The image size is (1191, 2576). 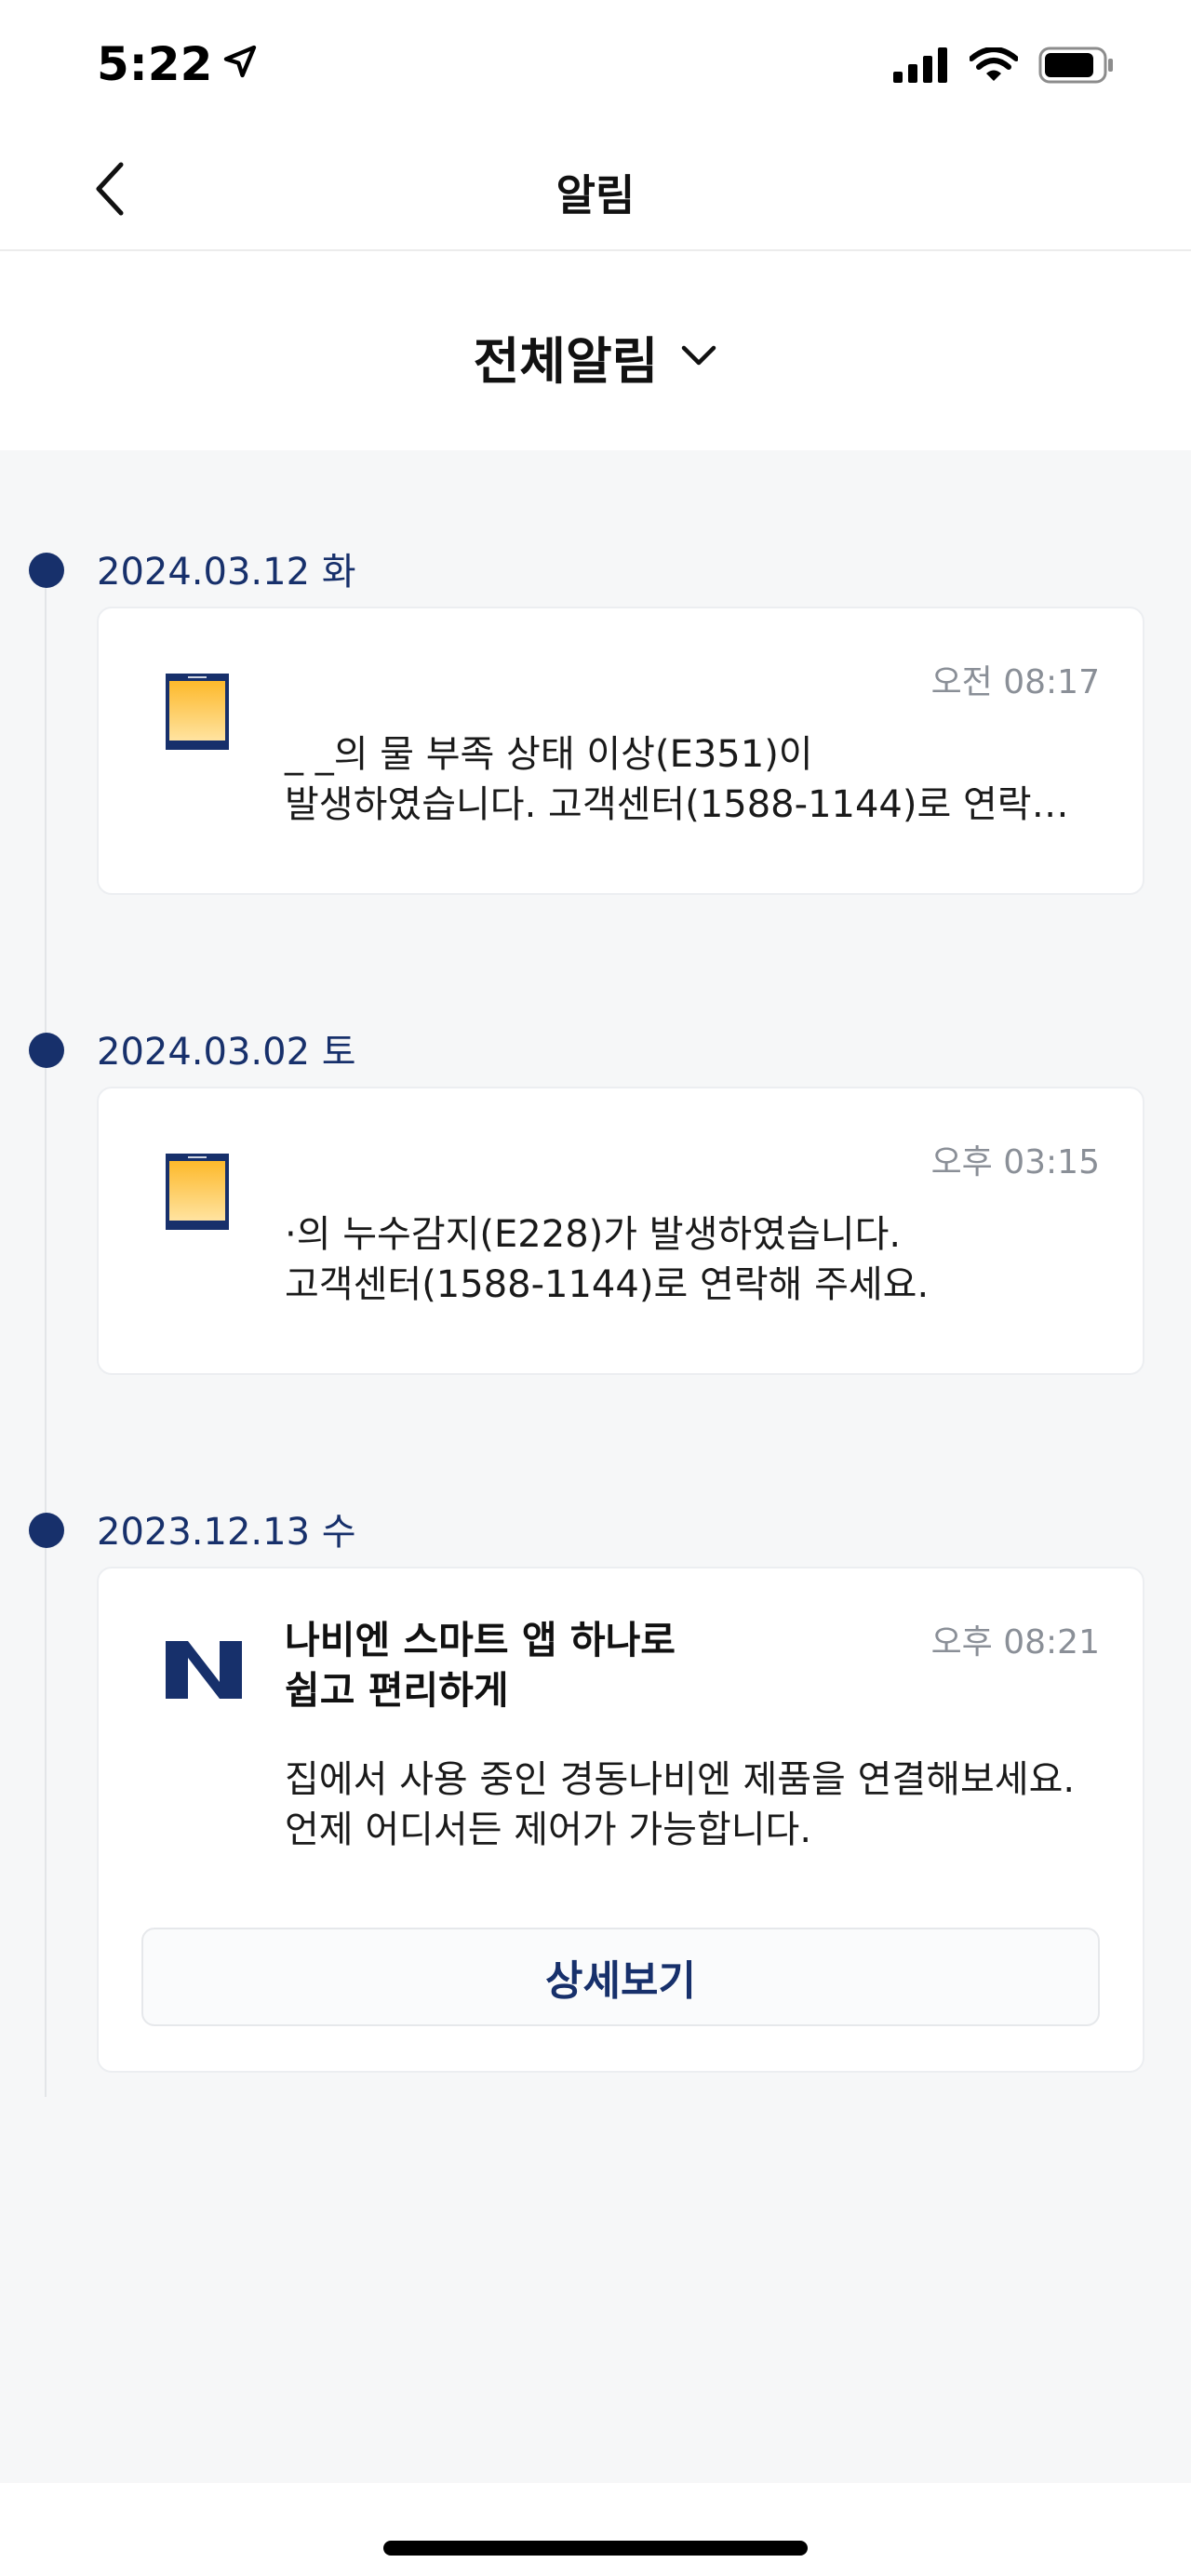 I want to click on battery-icon, so click(x=1076, y=67).